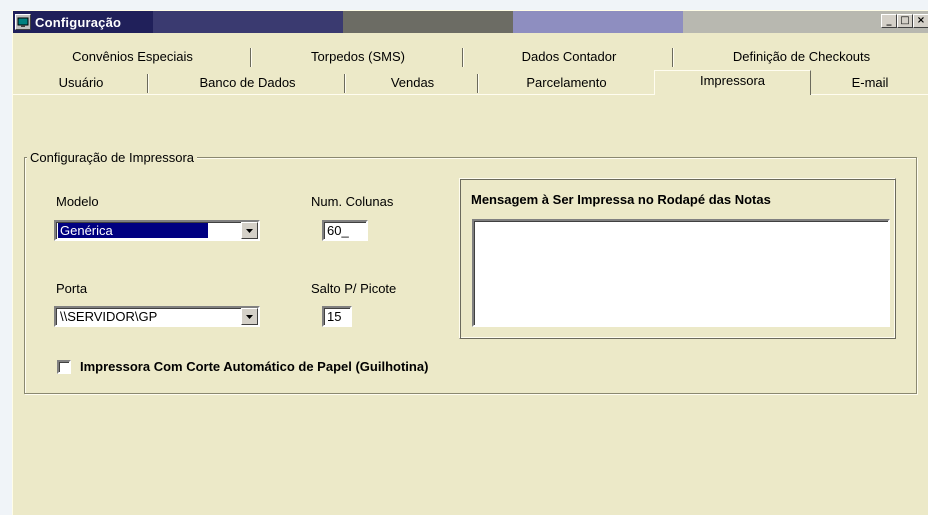  What do you see at coordinates (345, 230) in the screenshot?
I see `columns-input: 60_` at bounding box center [345, 230].